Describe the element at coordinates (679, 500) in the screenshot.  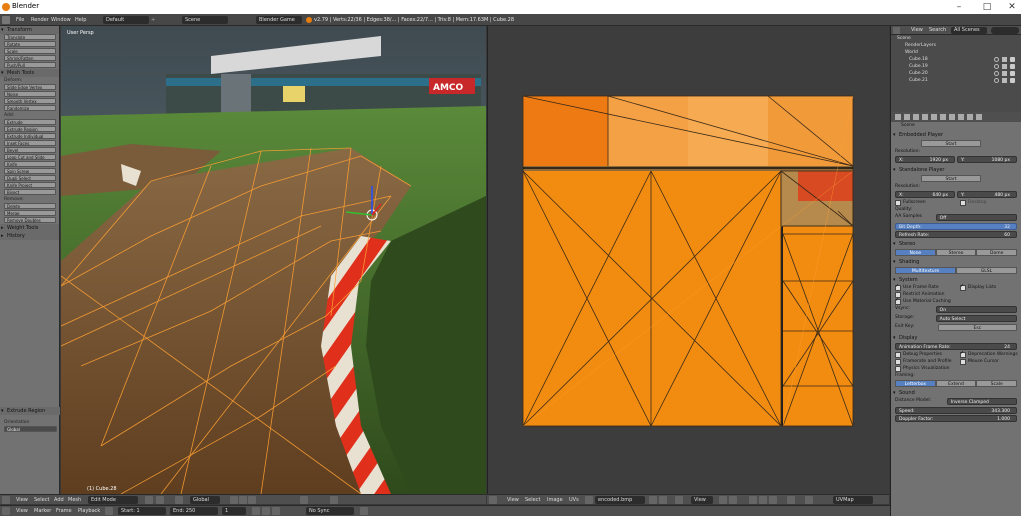
I see `pin-icon` at that location.